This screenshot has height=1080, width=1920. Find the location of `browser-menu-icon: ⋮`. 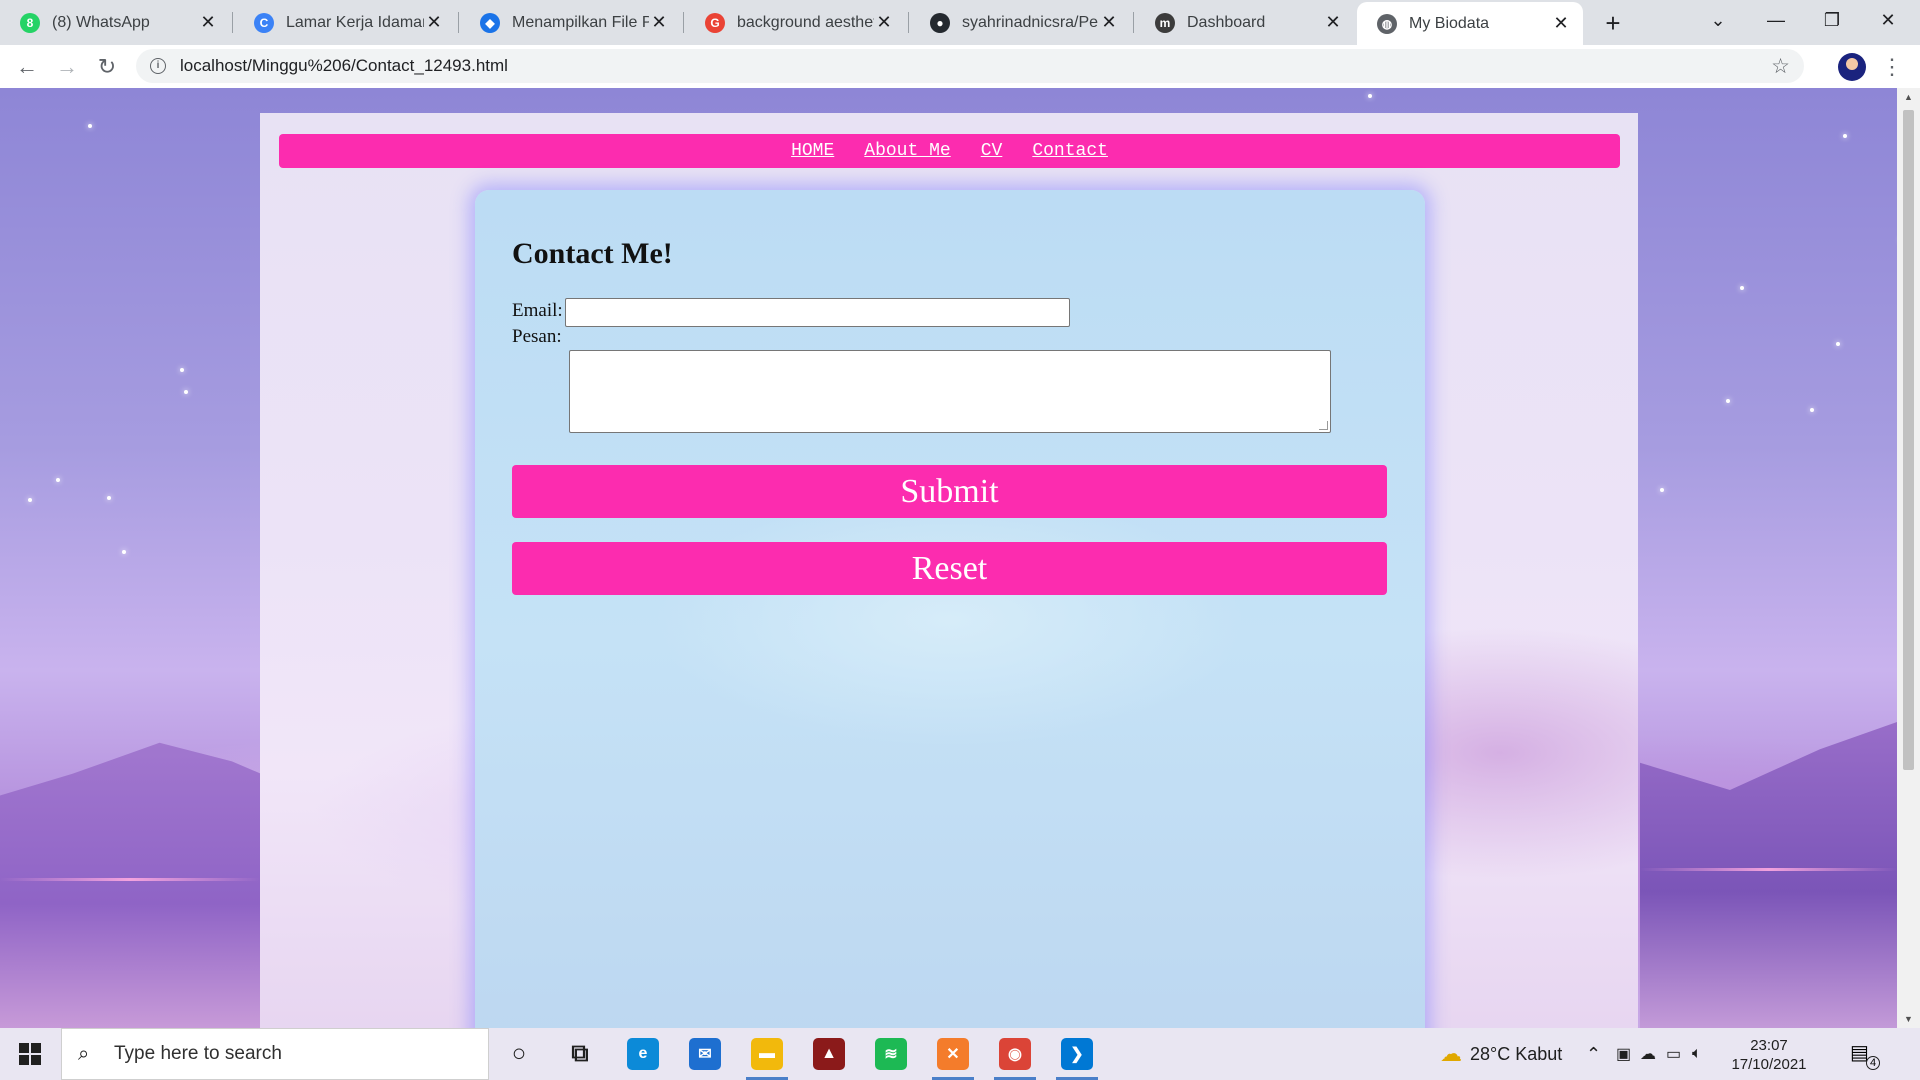

browser-menu-icon: ⋮ is located at coordinates (1892, 67).